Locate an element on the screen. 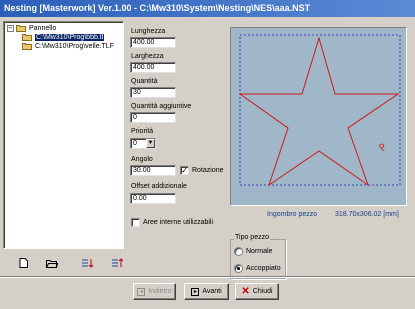  offset-input: 0.00 is located at coordinates (153, 198).